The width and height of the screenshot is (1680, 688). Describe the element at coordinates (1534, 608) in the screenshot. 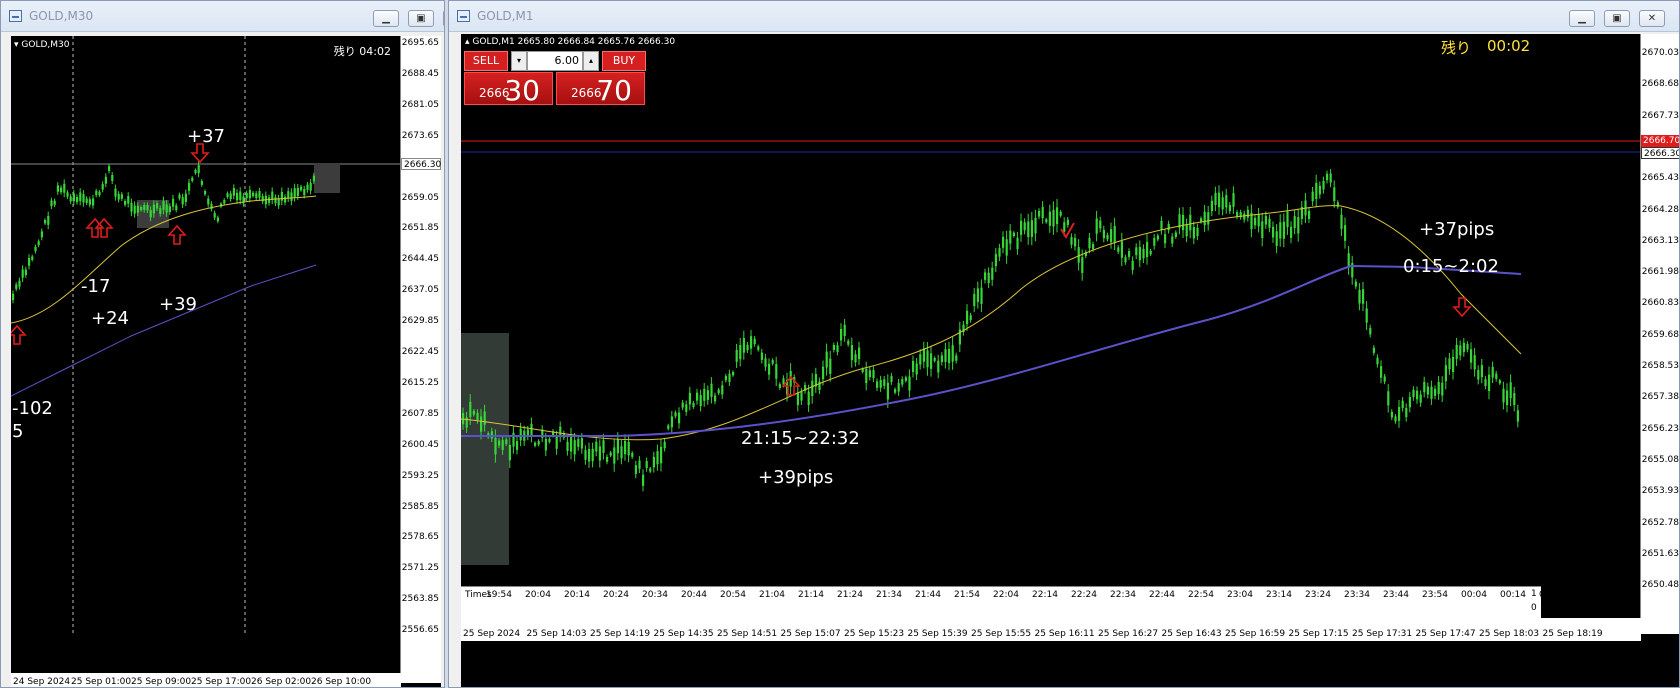

I see `times-scale-label: 0` at that location.